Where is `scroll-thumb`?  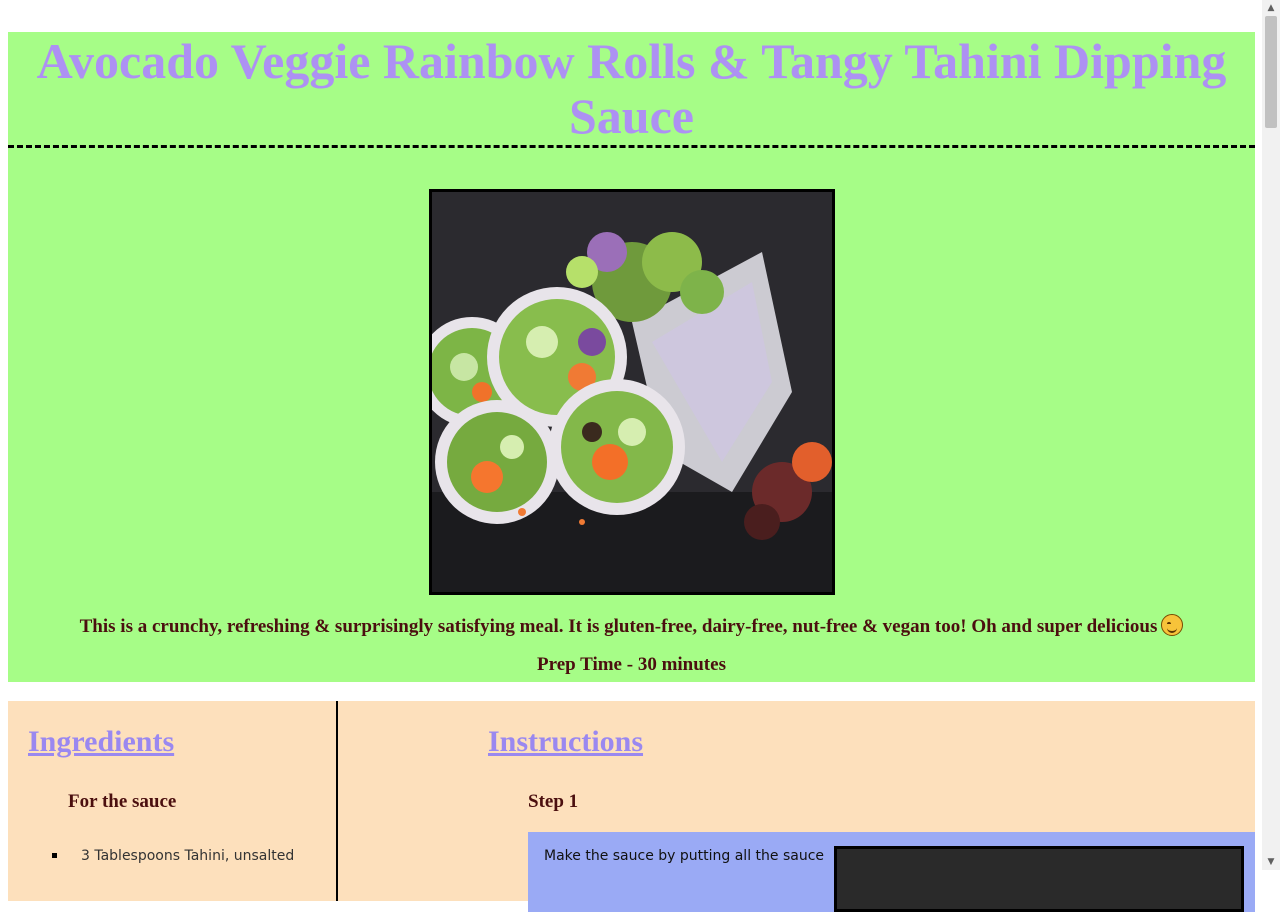 scroll-thumb is located at coordinates (1271, 72).